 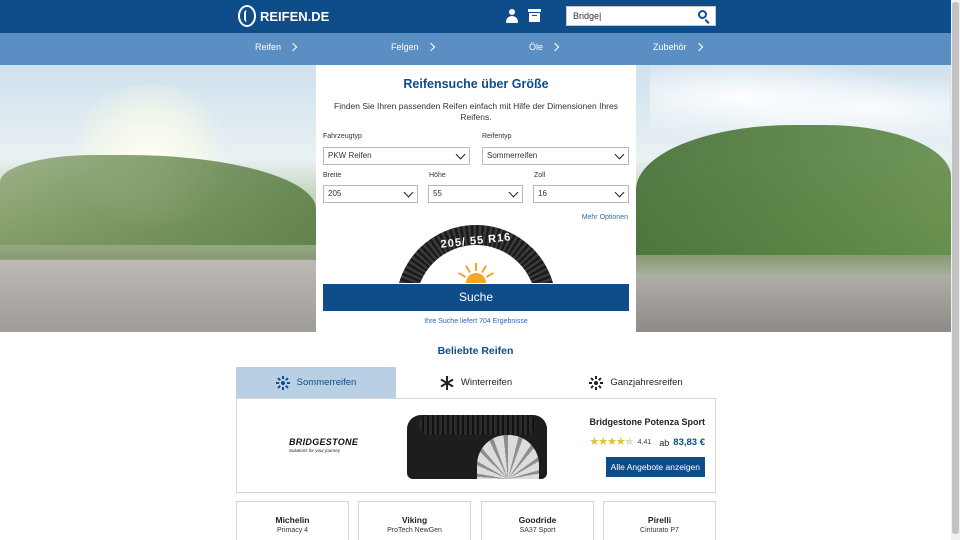 I want to click on all-offers-button: Alle Angebote anzeigen, so click(x=655, y=467).